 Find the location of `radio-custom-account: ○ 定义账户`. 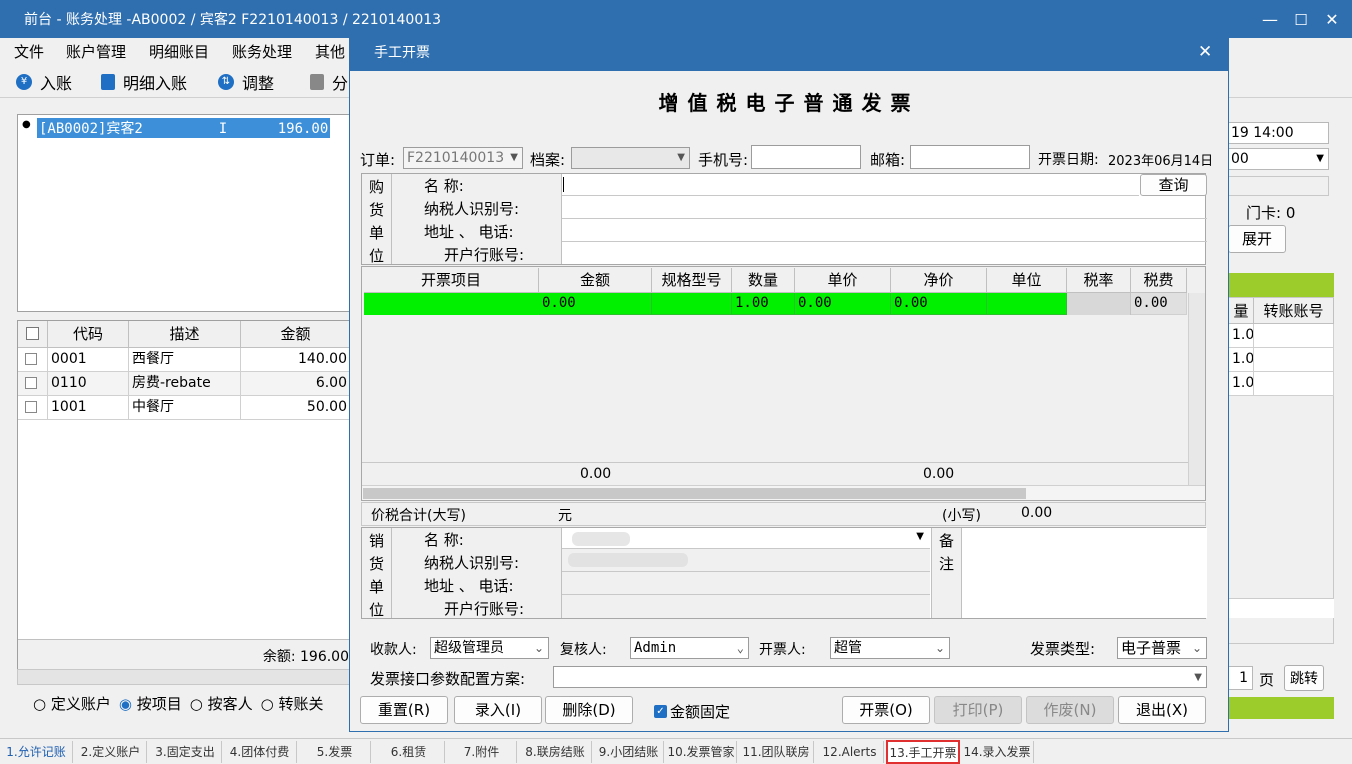

radio-custom-account: ○ 定义账户 is located at coordinates (72, 703).